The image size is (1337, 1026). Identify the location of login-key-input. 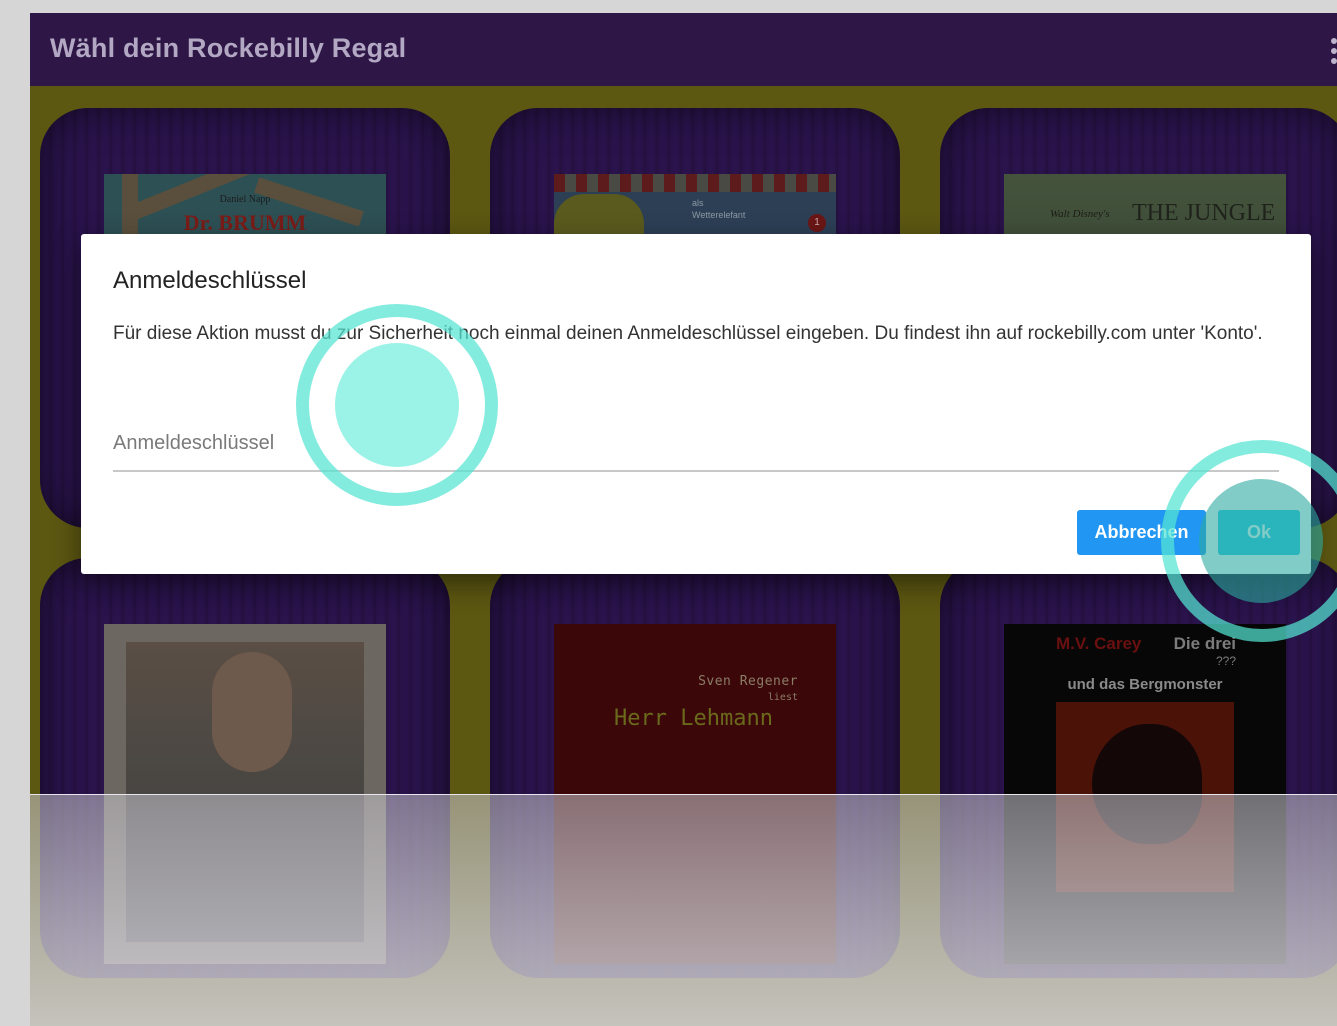
(696, 439).